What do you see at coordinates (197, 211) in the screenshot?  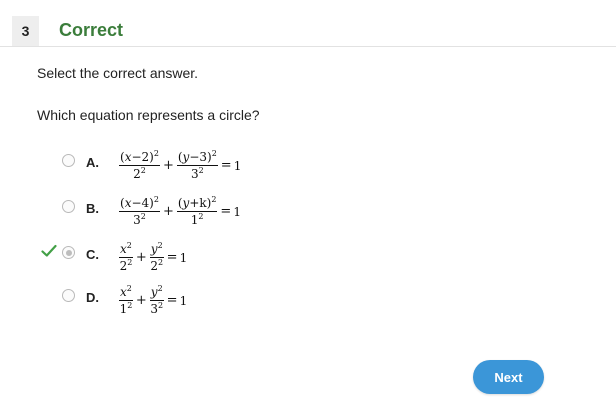 I see `fraction: (y+k)2 12` at bounding box center [197, 211].